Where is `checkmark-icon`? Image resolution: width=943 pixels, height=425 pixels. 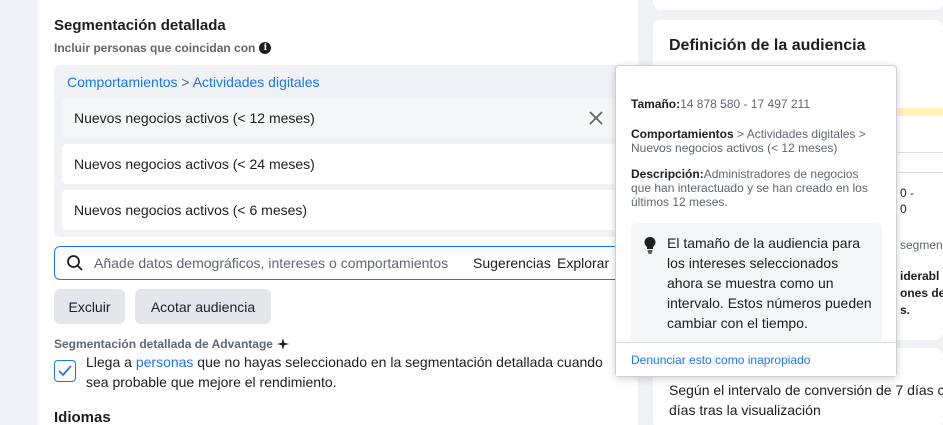 checkmark-icon is located at coordinates (65, 371).